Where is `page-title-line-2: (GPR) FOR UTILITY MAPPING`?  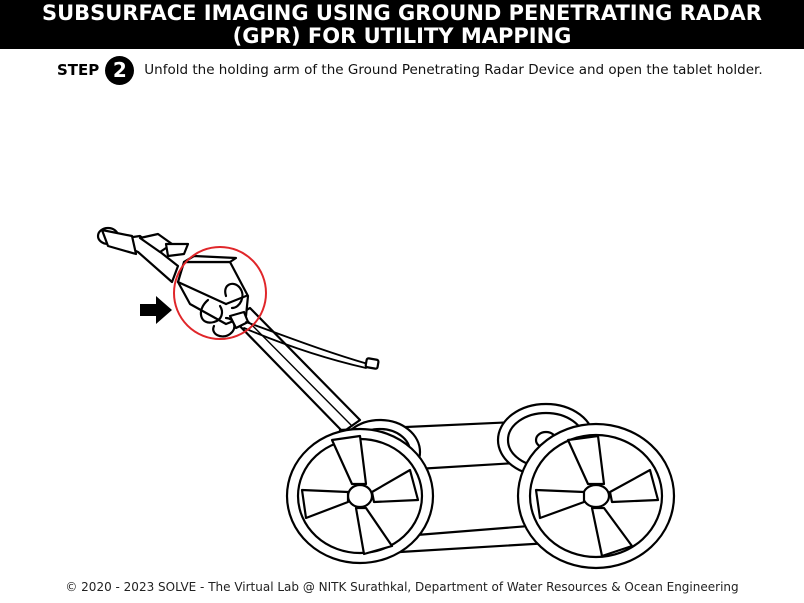 page-title-line-2: (GPR) FOR UTILITY MAPPING is located at coordinates (402, 36).